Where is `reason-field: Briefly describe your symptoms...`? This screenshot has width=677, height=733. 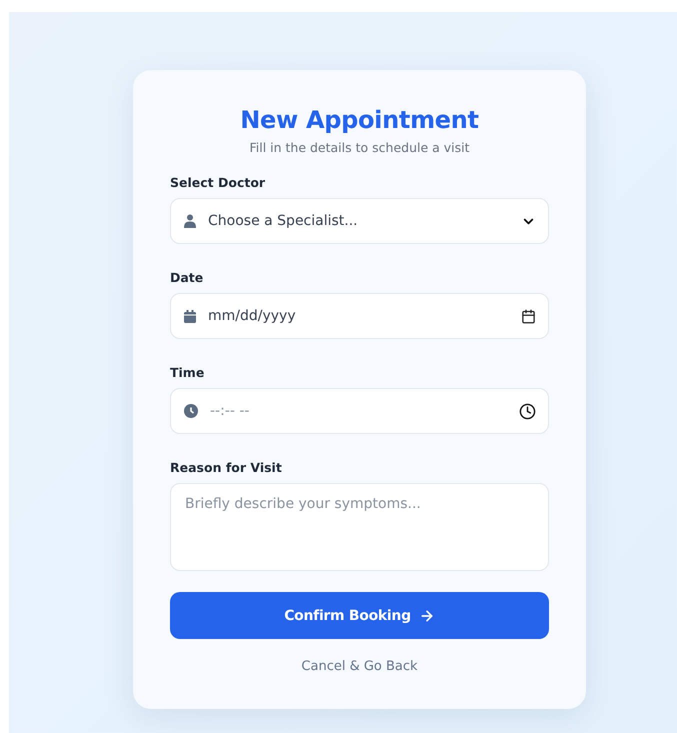
reason-field: Briefly describe your symptoms... is located at coordinates (359, 527).